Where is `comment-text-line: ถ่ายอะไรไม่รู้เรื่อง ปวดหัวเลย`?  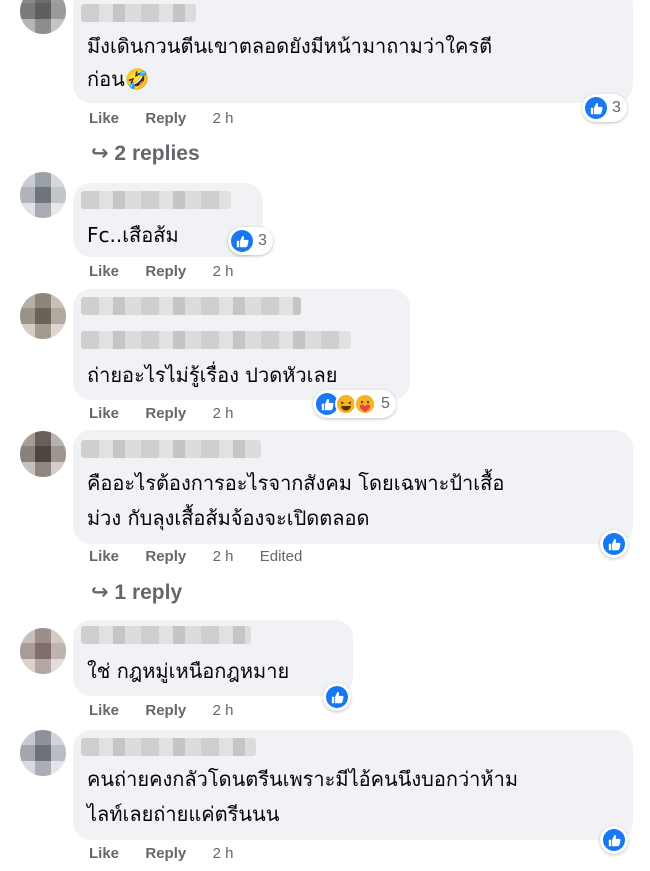 comment-text-line: ถ่ายอะไรไม่รู้เรื่อง ปวดหัวเลย is located at coordinates (212, 375).